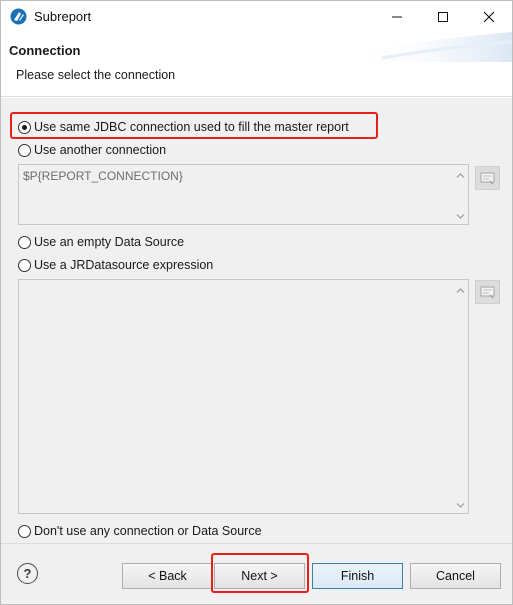 The width and height of the screenshot is (513, 605). I want to click on radio-empty-data-source: Use an empty Data Source, so click(101, 242).